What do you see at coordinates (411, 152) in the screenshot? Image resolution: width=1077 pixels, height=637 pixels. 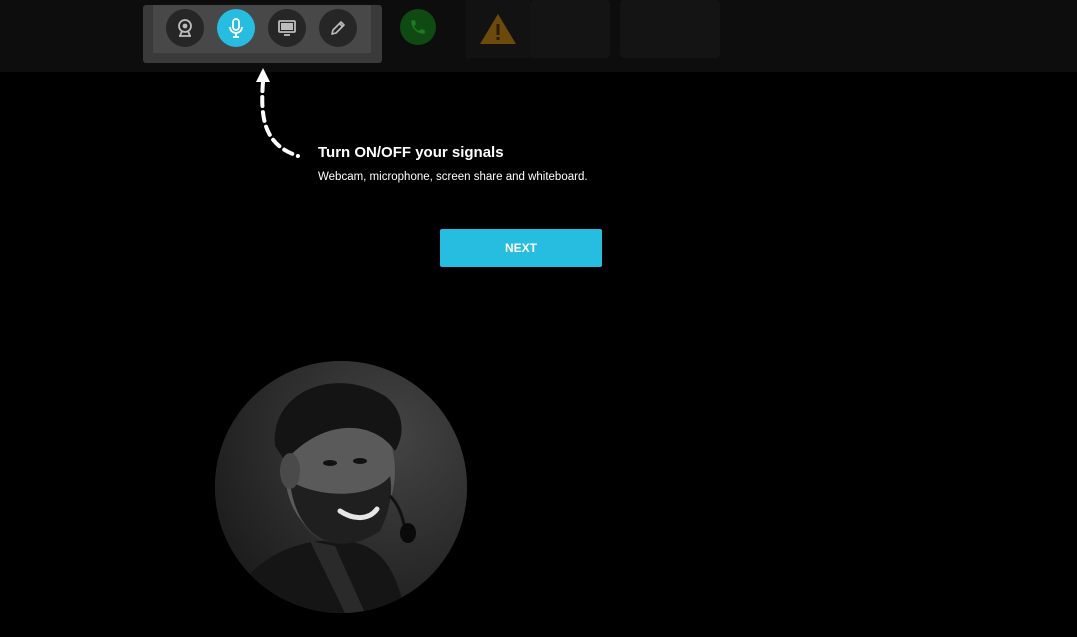 I see `tooltip-title: Turn ON/OFF your signals` at bounding box center [411, 152].